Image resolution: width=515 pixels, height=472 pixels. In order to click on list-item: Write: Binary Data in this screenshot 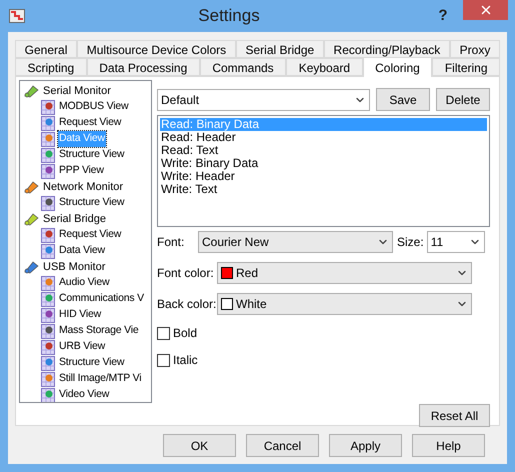, I will do `click(323, 163)`.